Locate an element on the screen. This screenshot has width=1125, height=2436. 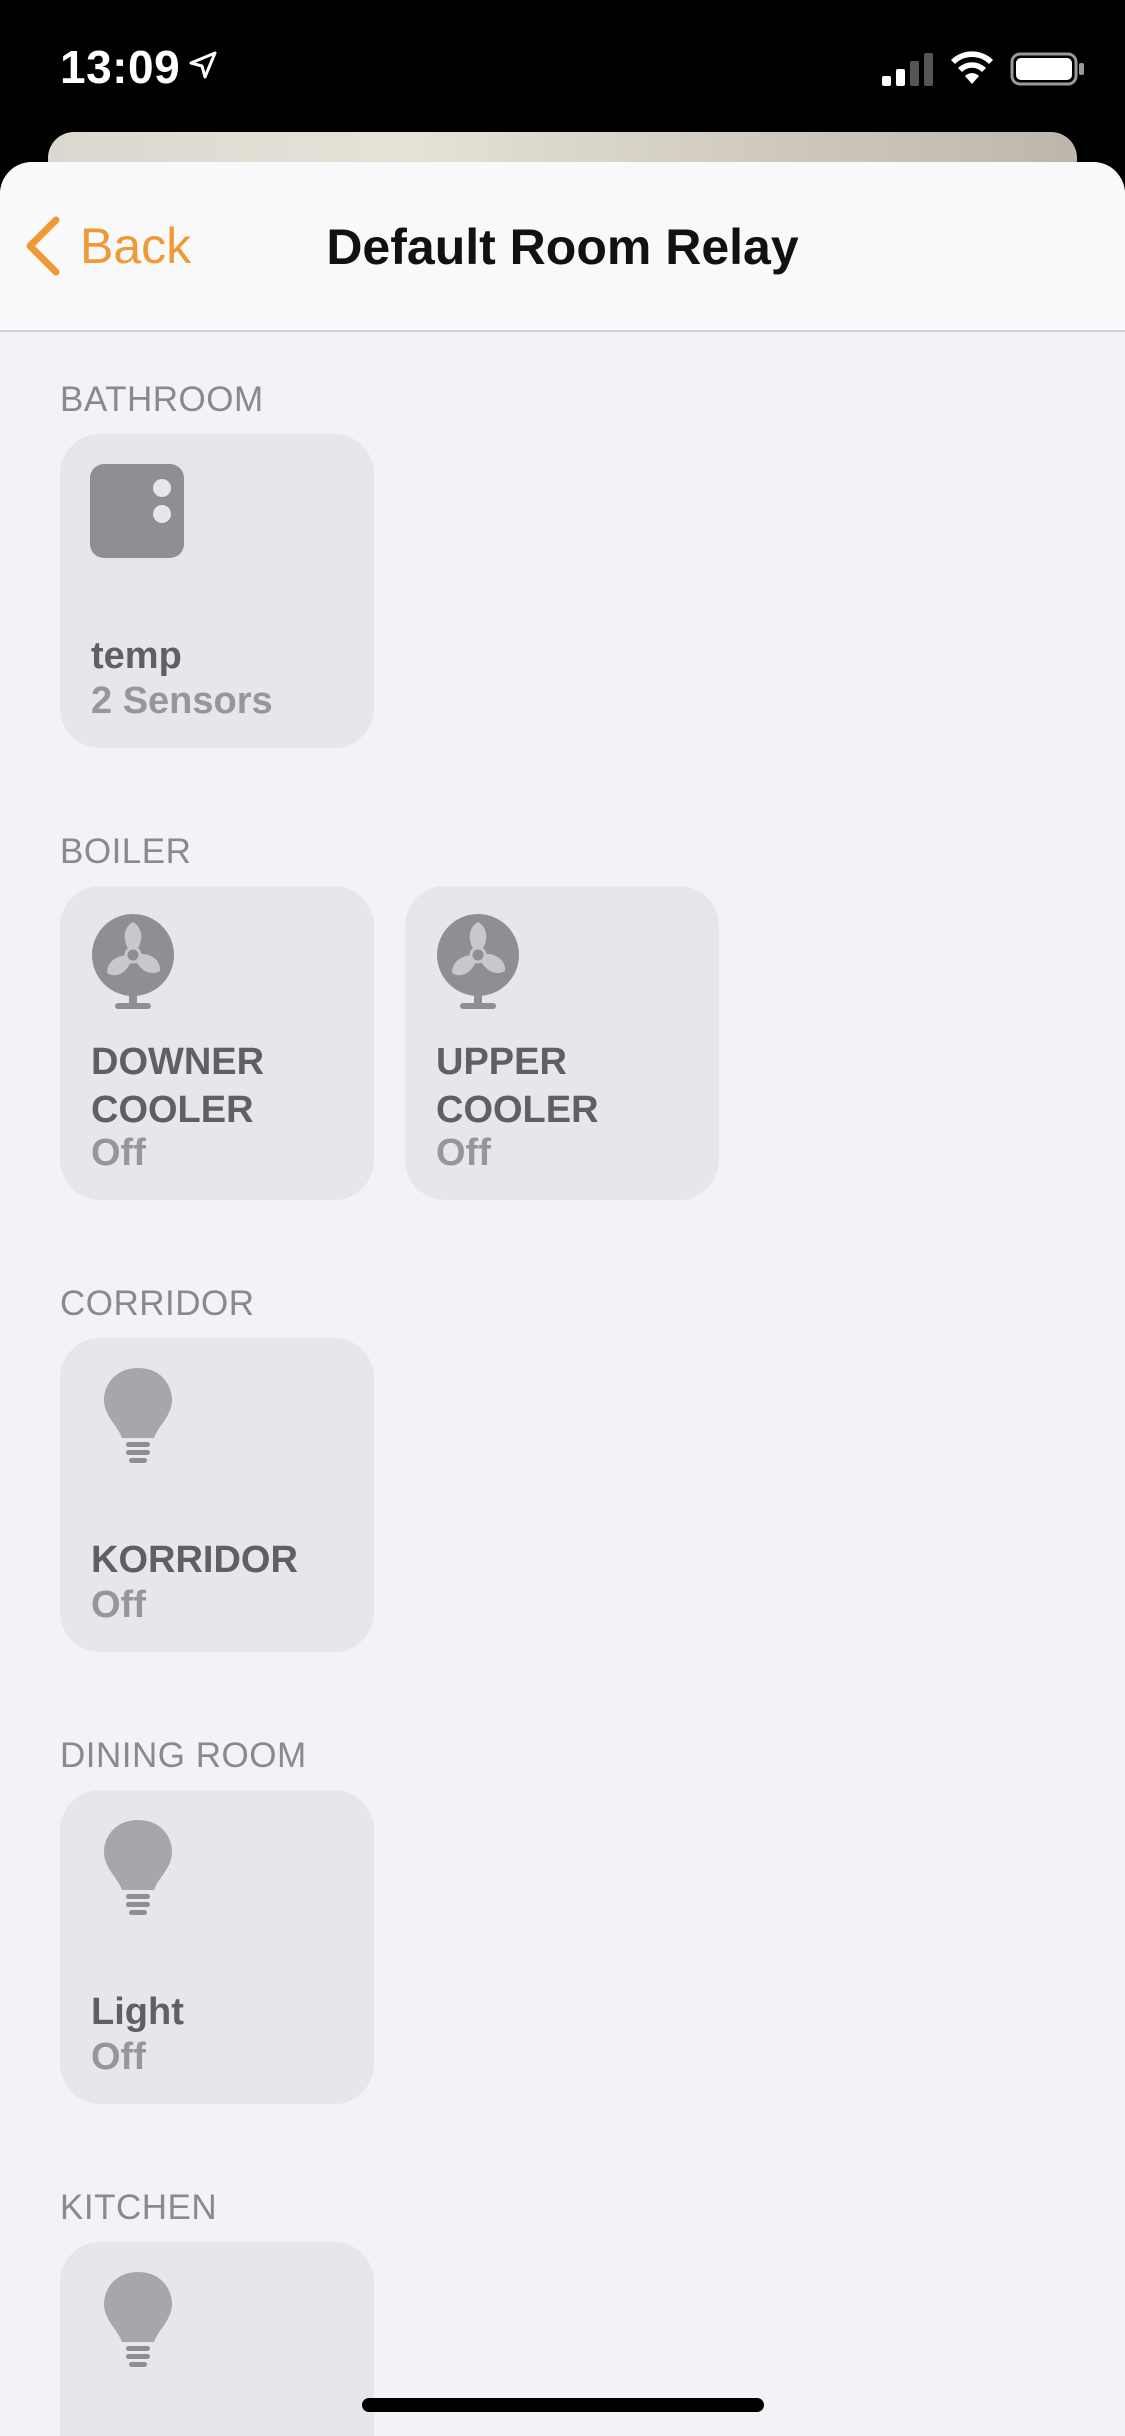
accessory-tile-upper-cooler: UPPER COOLER Off is located at coordinates (562, 1043).